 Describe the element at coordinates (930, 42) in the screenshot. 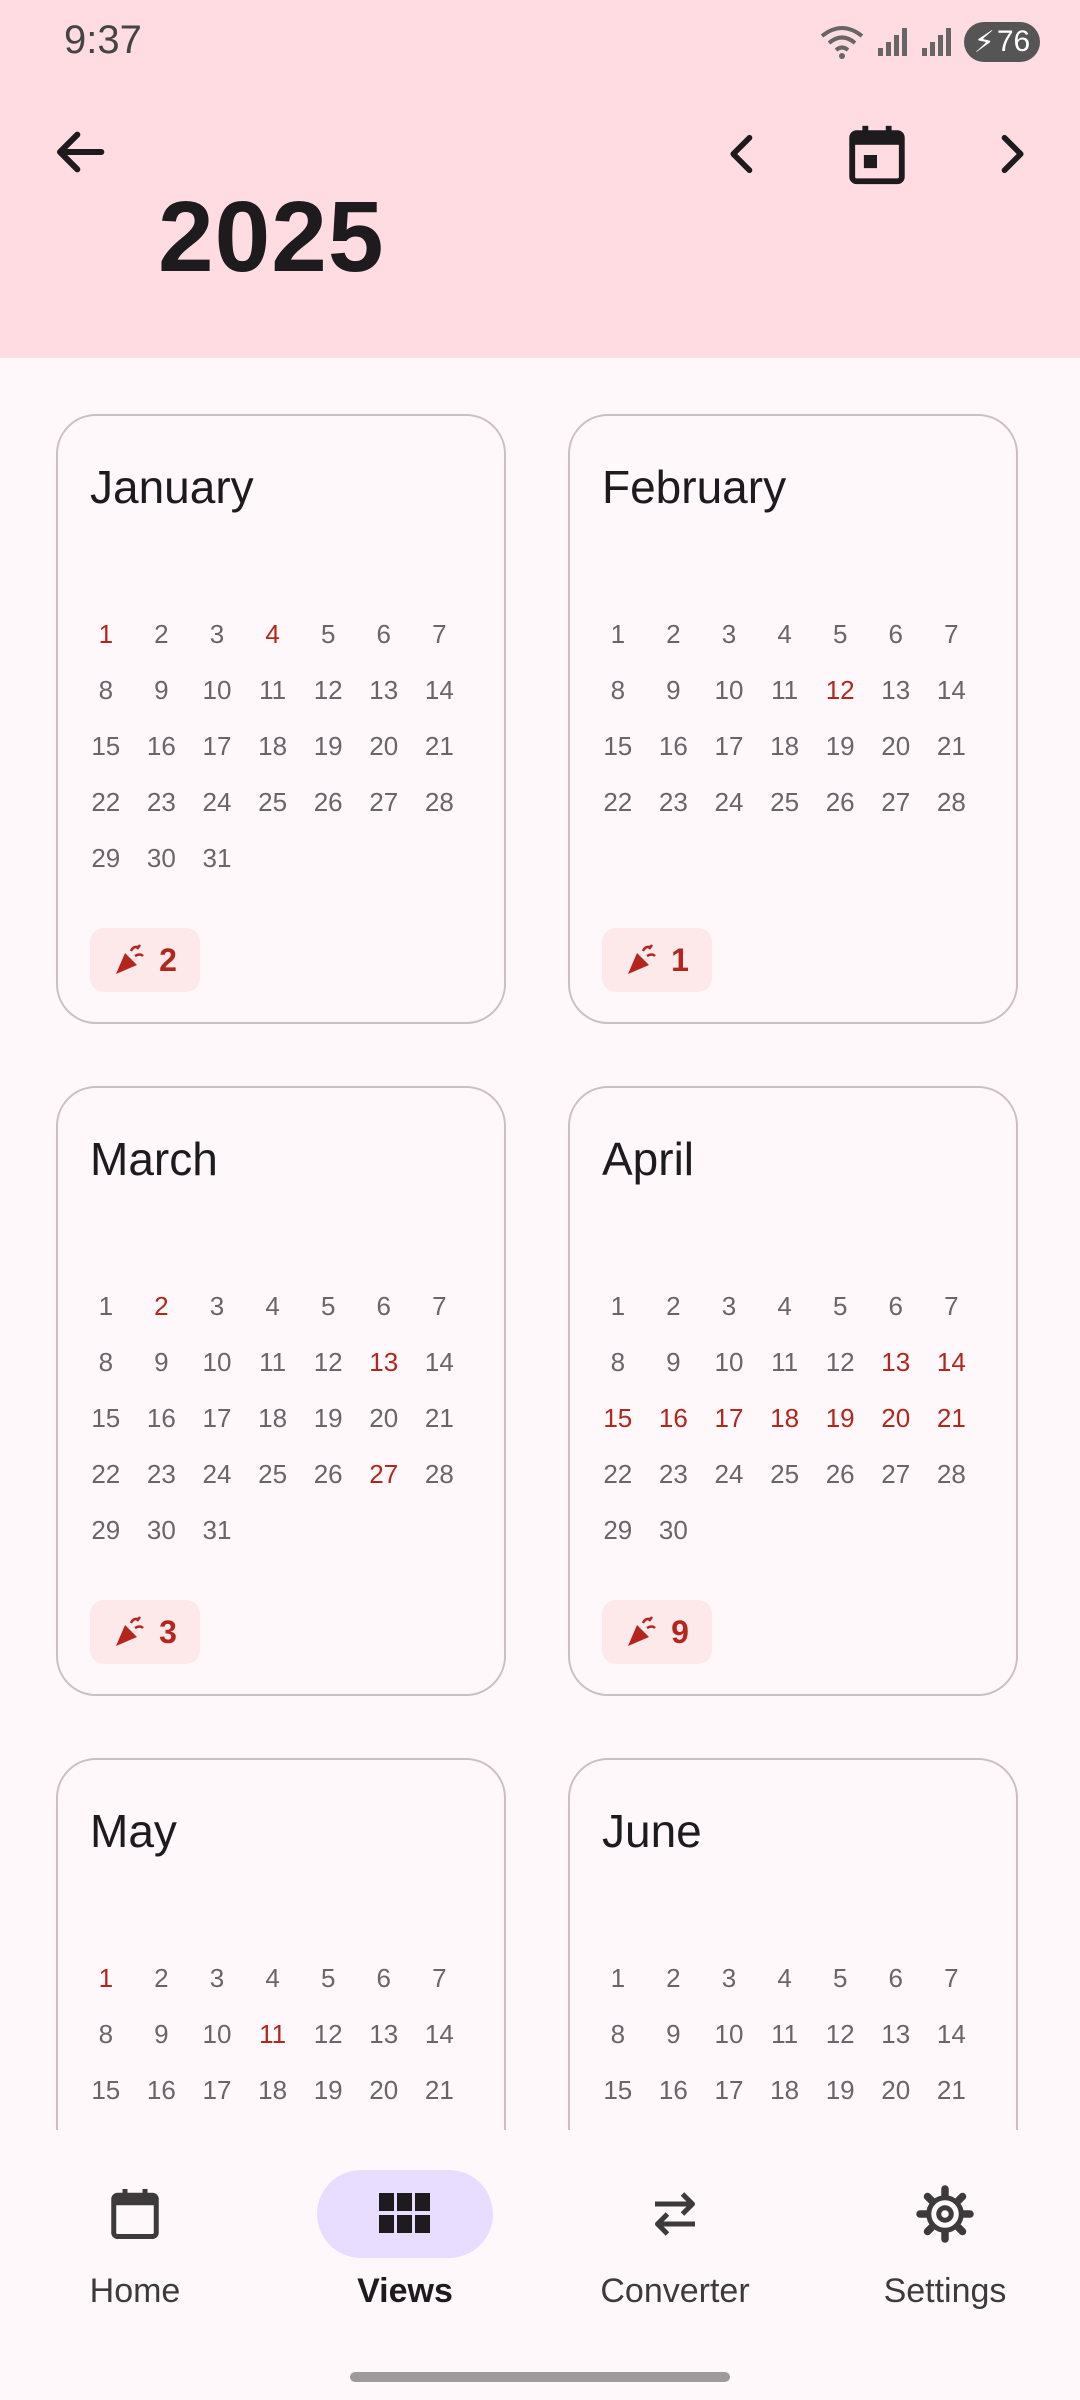

I see `status-icons: ⚡ 76` at that location.